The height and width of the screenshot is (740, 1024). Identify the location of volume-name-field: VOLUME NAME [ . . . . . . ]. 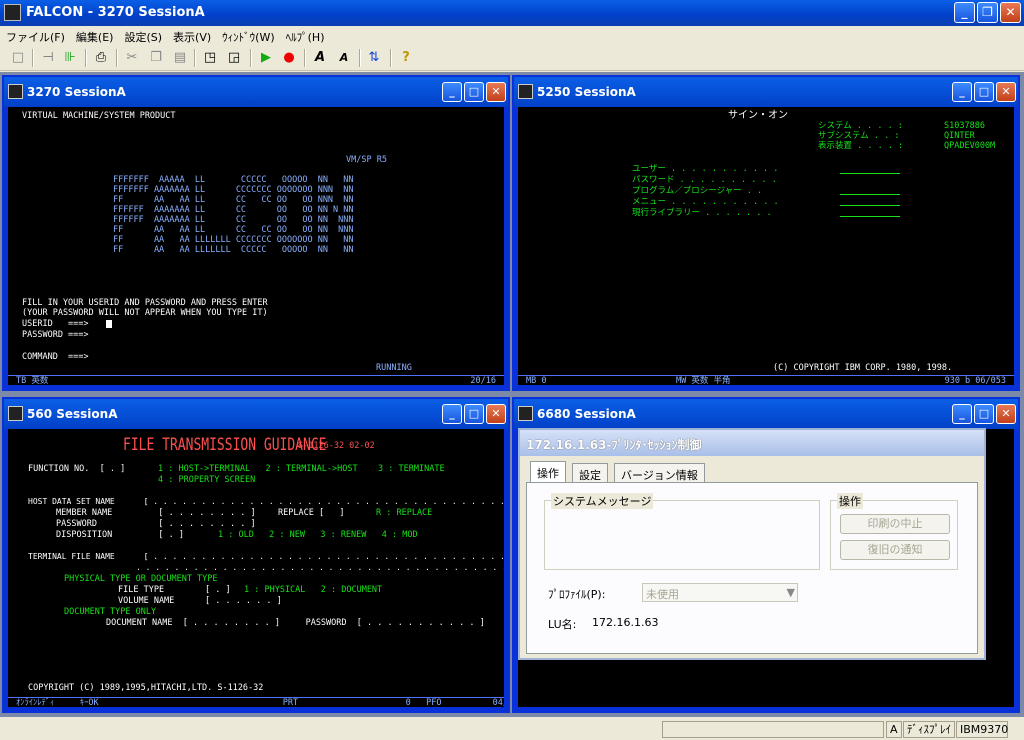
(200, 601).